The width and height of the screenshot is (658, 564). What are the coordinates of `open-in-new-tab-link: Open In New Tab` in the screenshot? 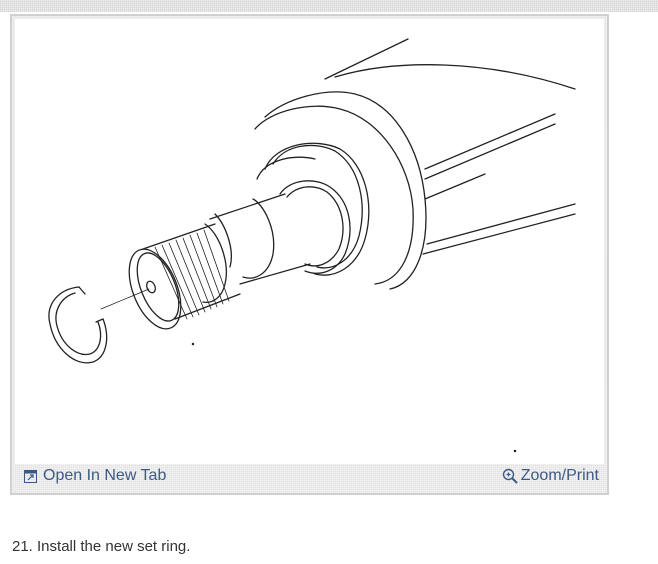 It's located at (95, 476).